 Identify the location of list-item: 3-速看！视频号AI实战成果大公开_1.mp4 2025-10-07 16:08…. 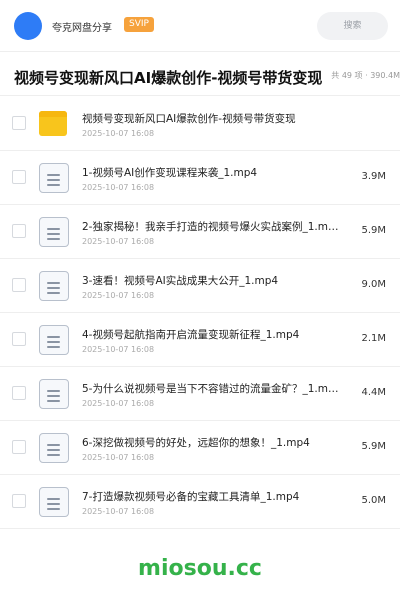
(200, 286).